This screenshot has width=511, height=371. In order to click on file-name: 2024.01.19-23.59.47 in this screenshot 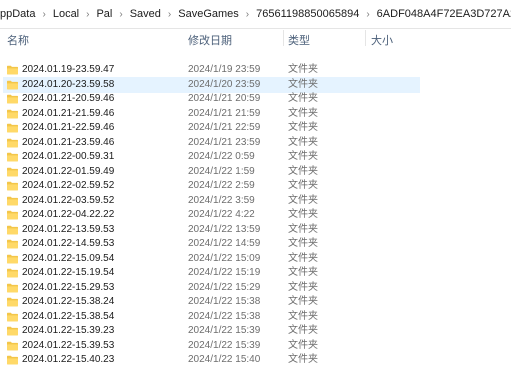, I will do `click(68, 69)`.